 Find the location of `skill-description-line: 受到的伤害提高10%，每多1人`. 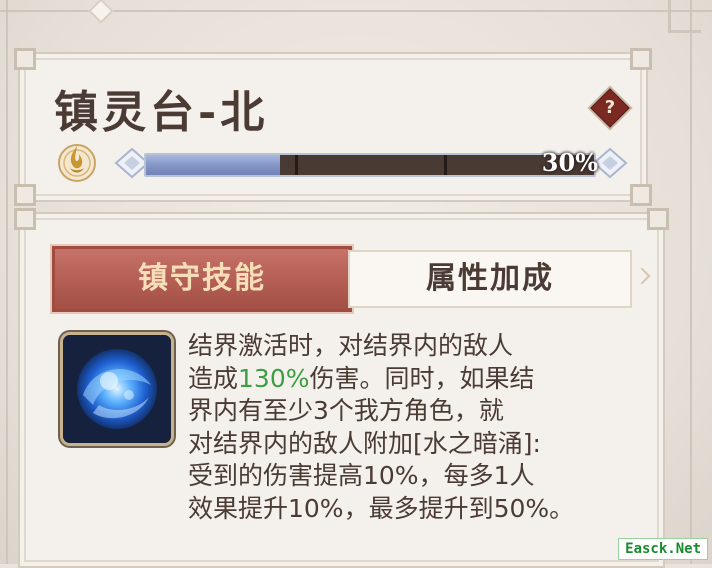

skill-description-line: 受到的伤害提高10%，每多1人 is located at coordinates (418, 476).